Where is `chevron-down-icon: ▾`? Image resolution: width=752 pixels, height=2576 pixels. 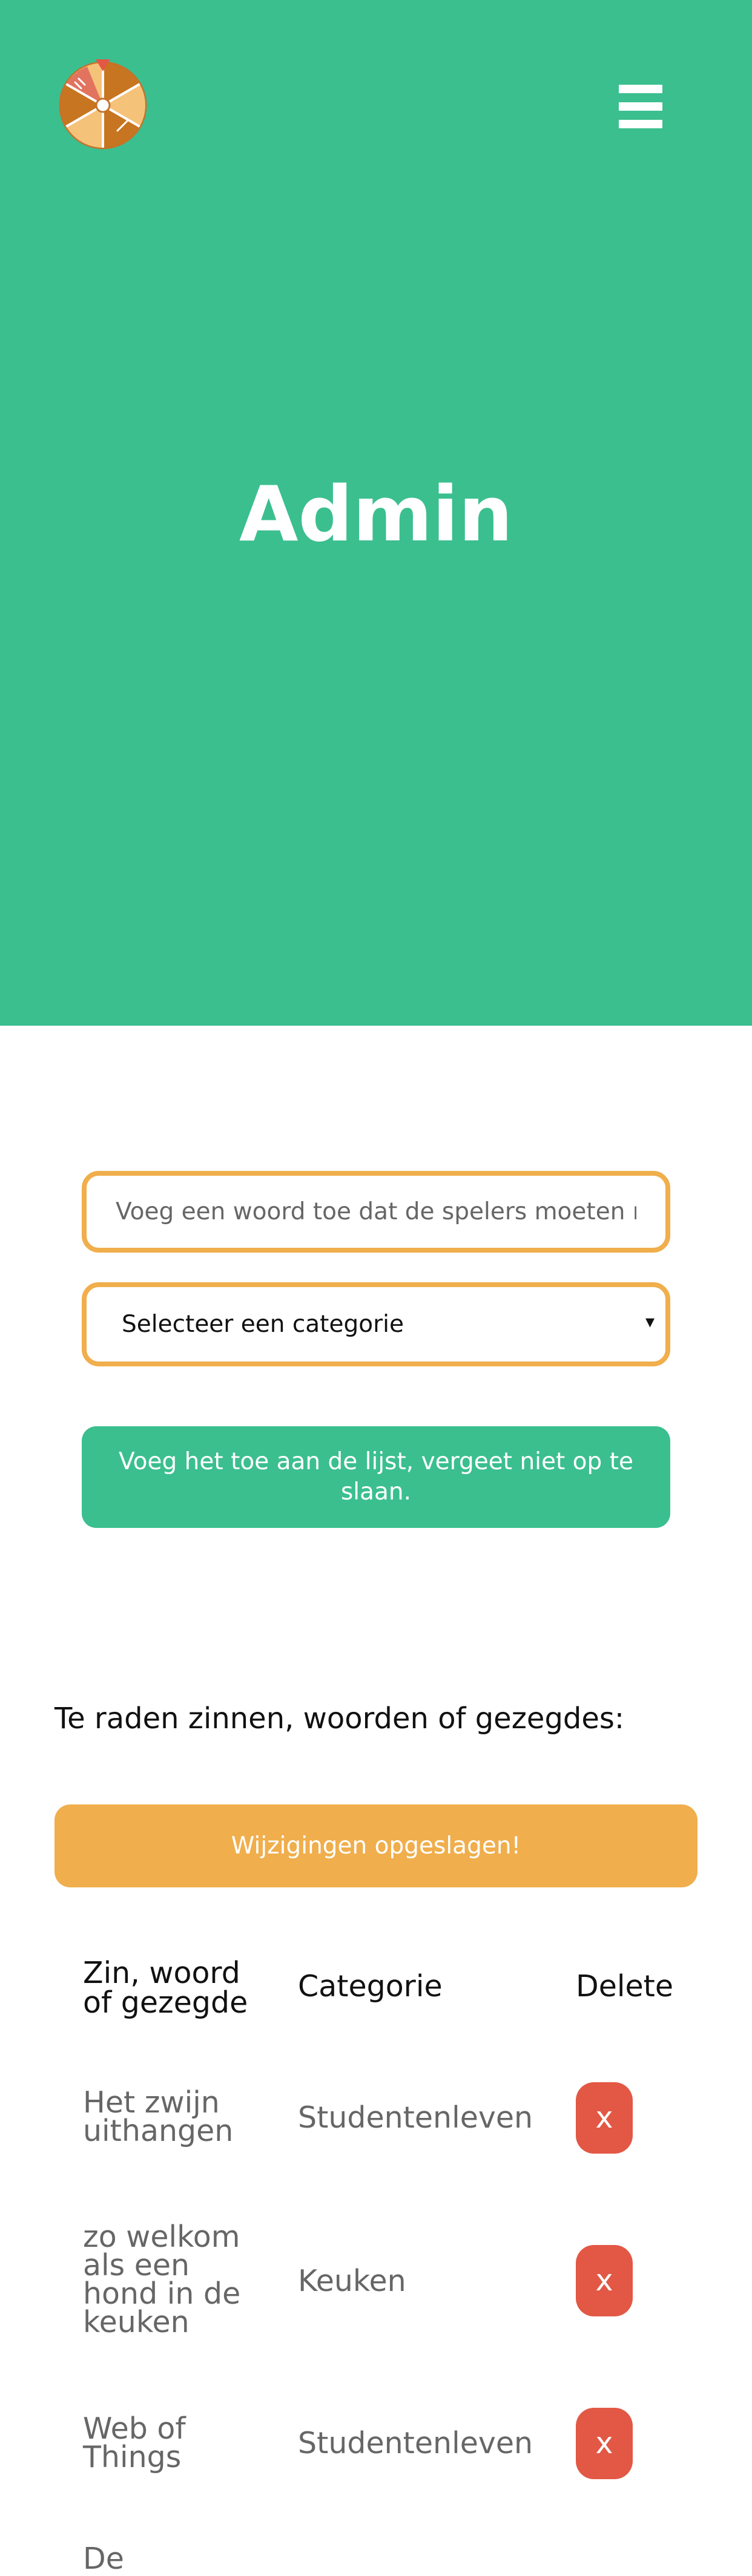
chevron-down-icon: ▾ is located at coordinates (650, 1321).